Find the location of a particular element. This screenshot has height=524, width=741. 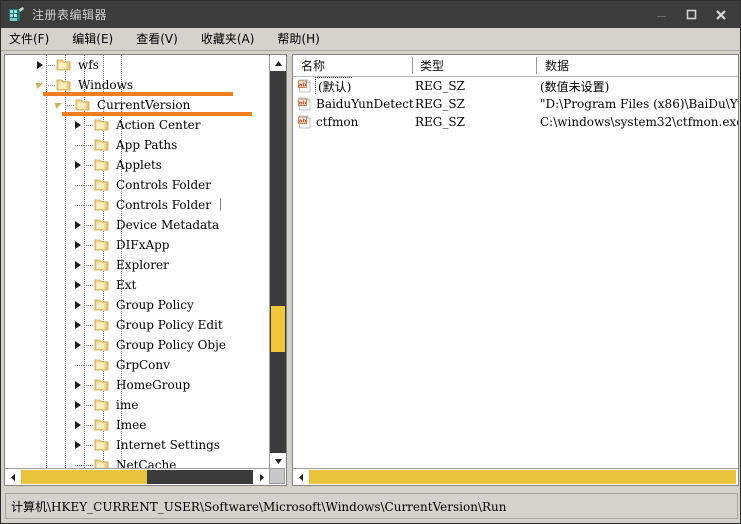

table-row: ab (默认) REG_SZ (数值未设置) is located at coordinates (515, 86).